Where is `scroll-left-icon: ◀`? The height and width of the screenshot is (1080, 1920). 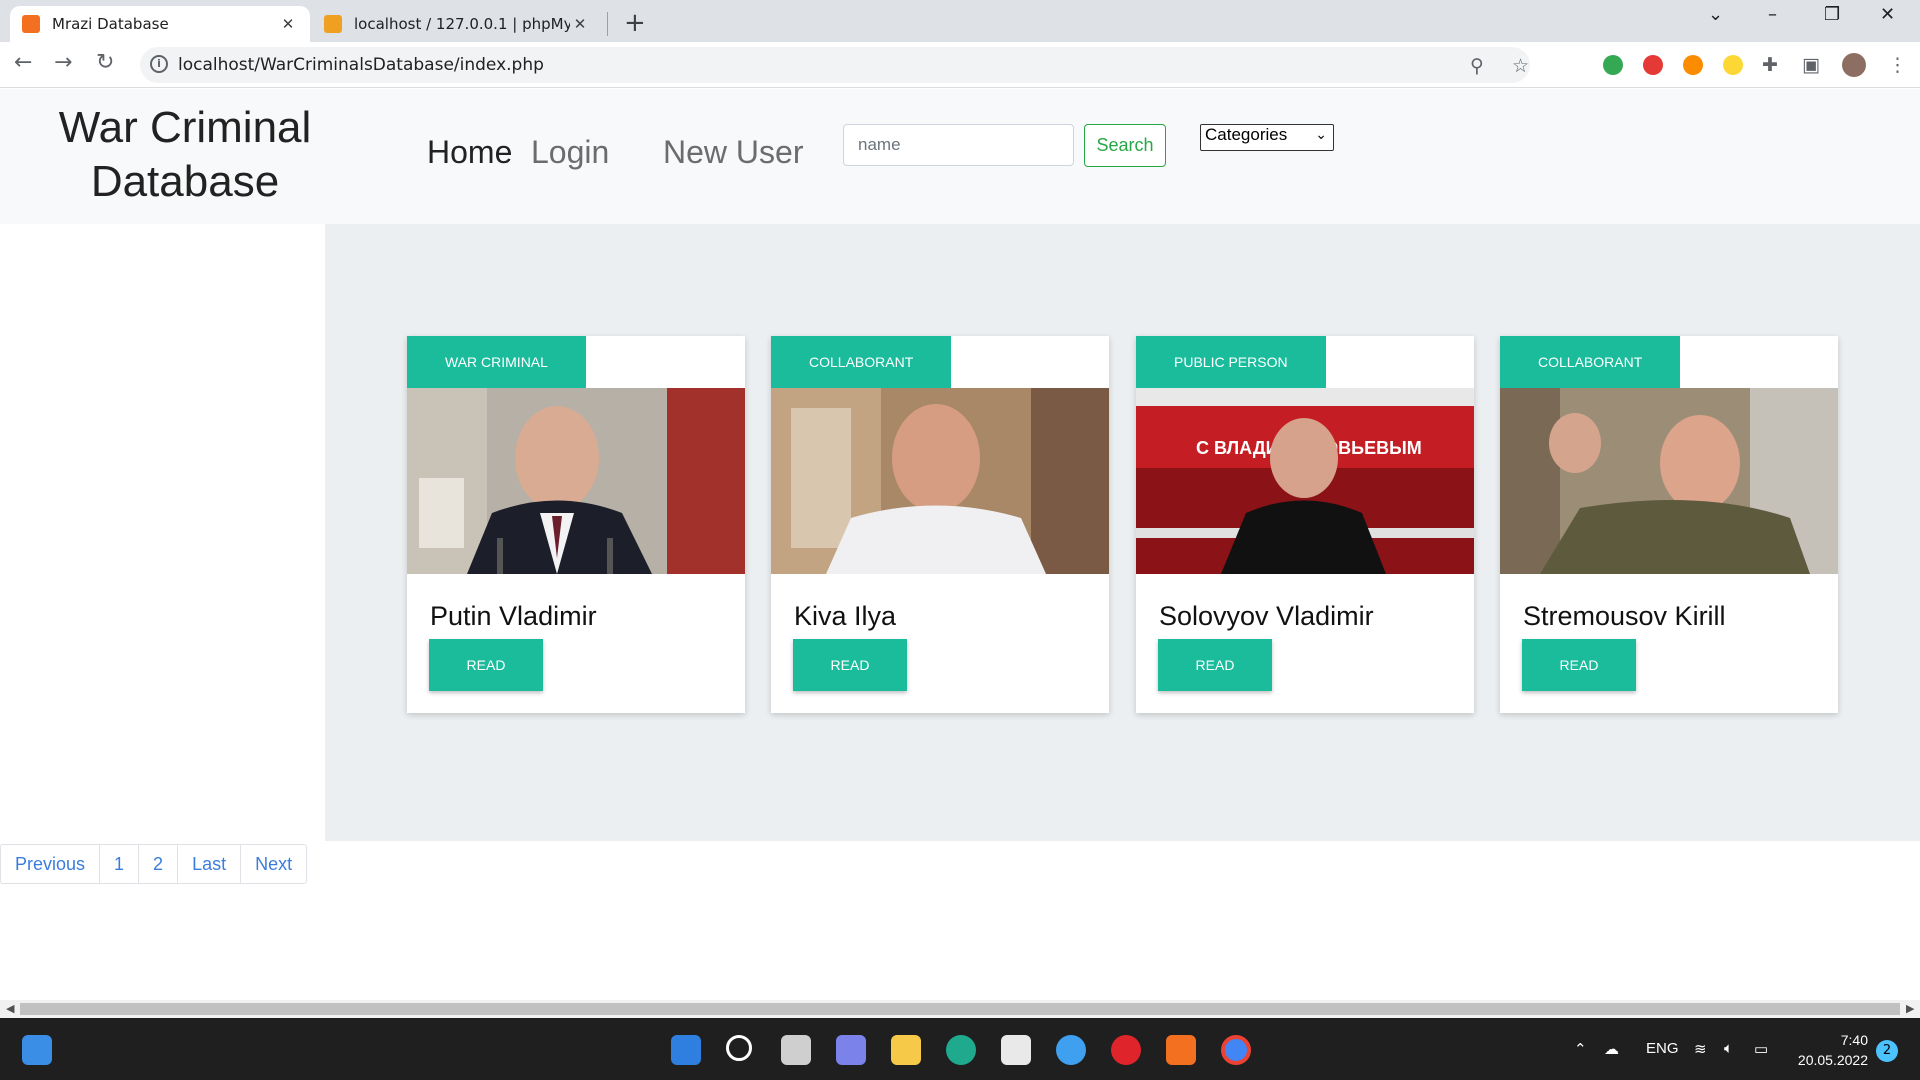 scroll-left-icon: ◀ is located at coordinates (10, 1008).